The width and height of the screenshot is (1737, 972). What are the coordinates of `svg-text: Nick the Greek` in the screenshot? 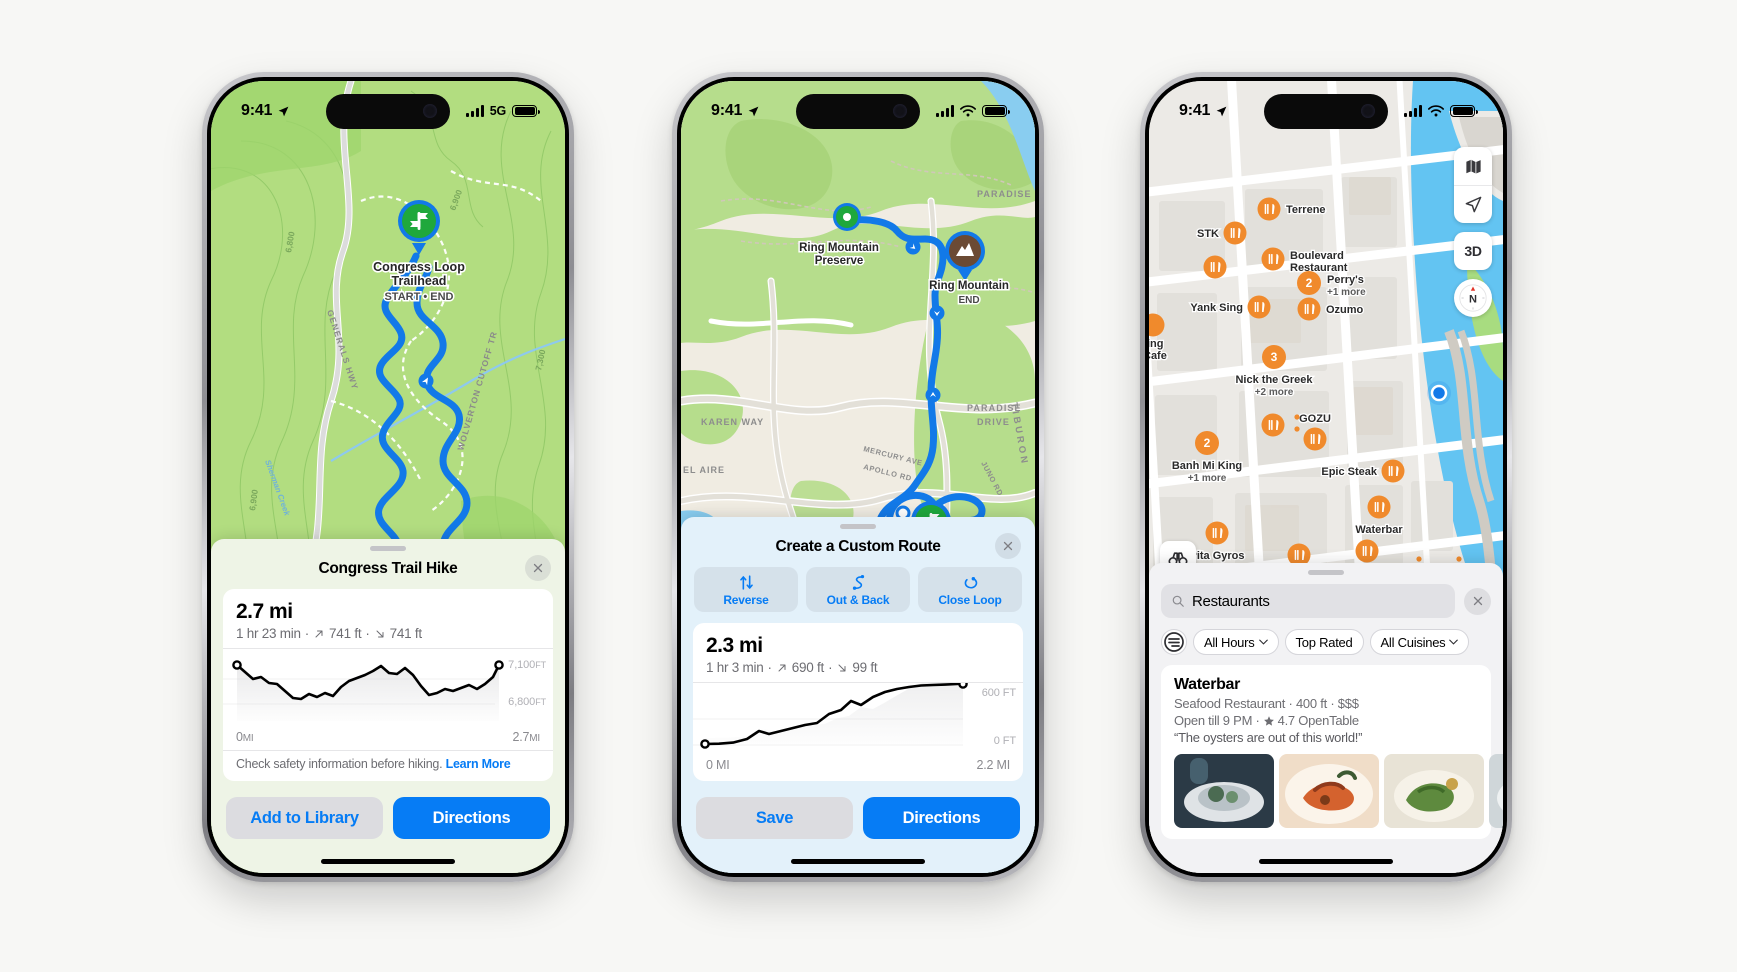 It's located at (1274, 380).